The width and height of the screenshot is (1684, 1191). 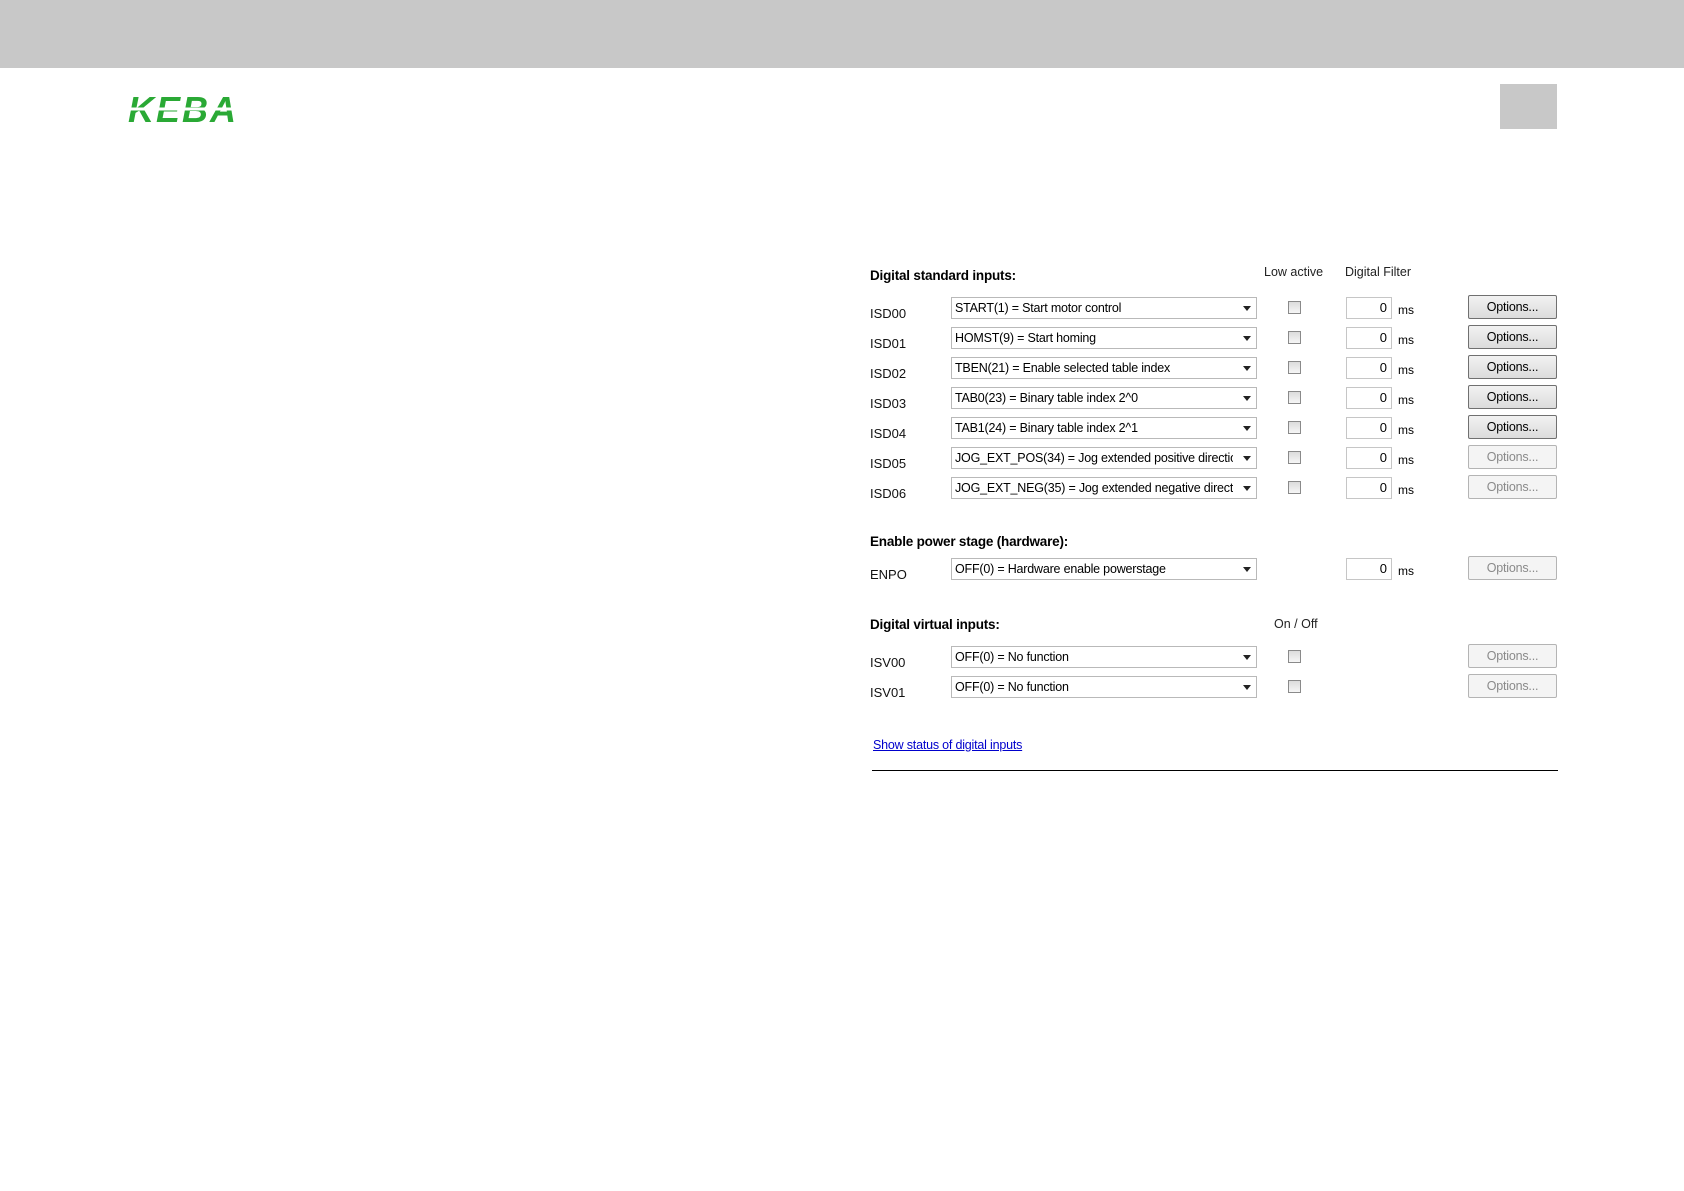 I want to click on input-label: ISD01, so click(x=888, y=343).